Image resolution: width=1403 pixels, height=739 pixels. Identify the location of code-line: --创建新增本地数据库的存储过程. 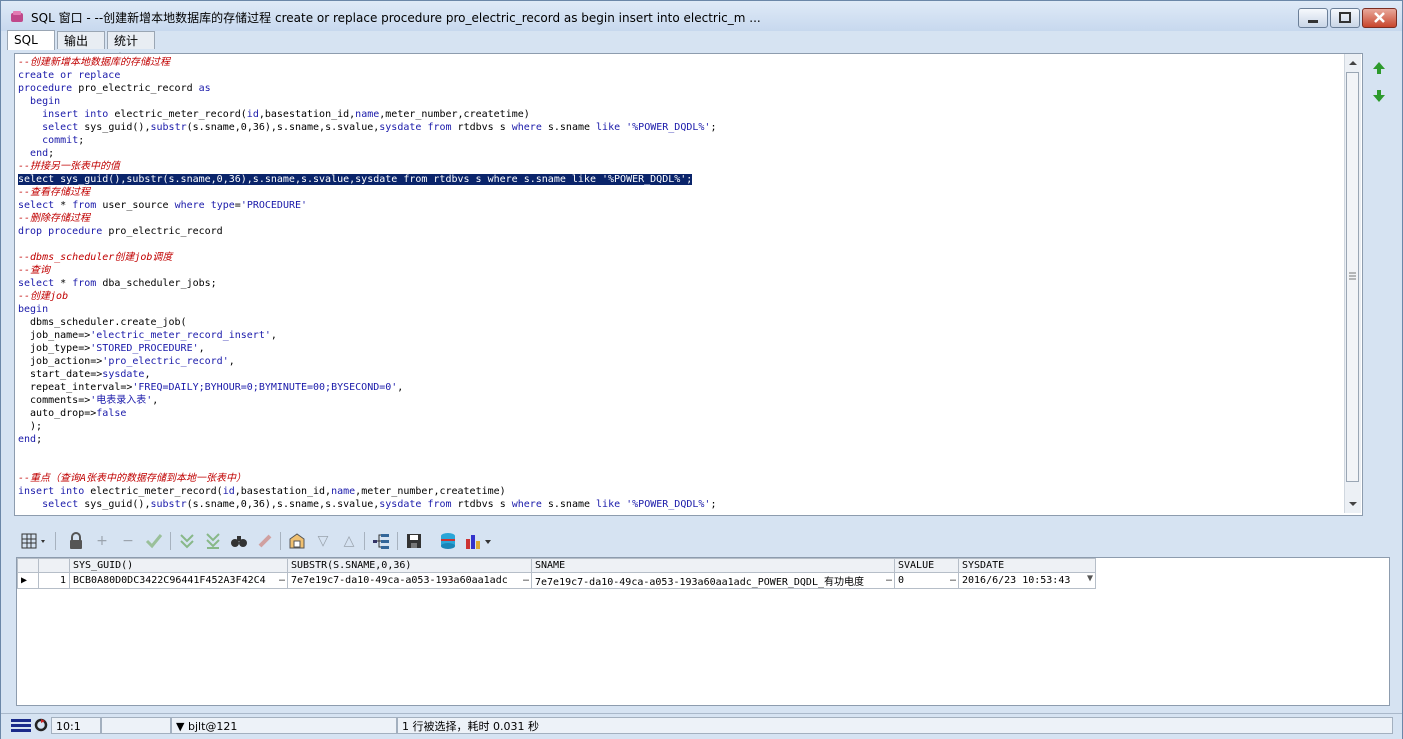
(367, 62).